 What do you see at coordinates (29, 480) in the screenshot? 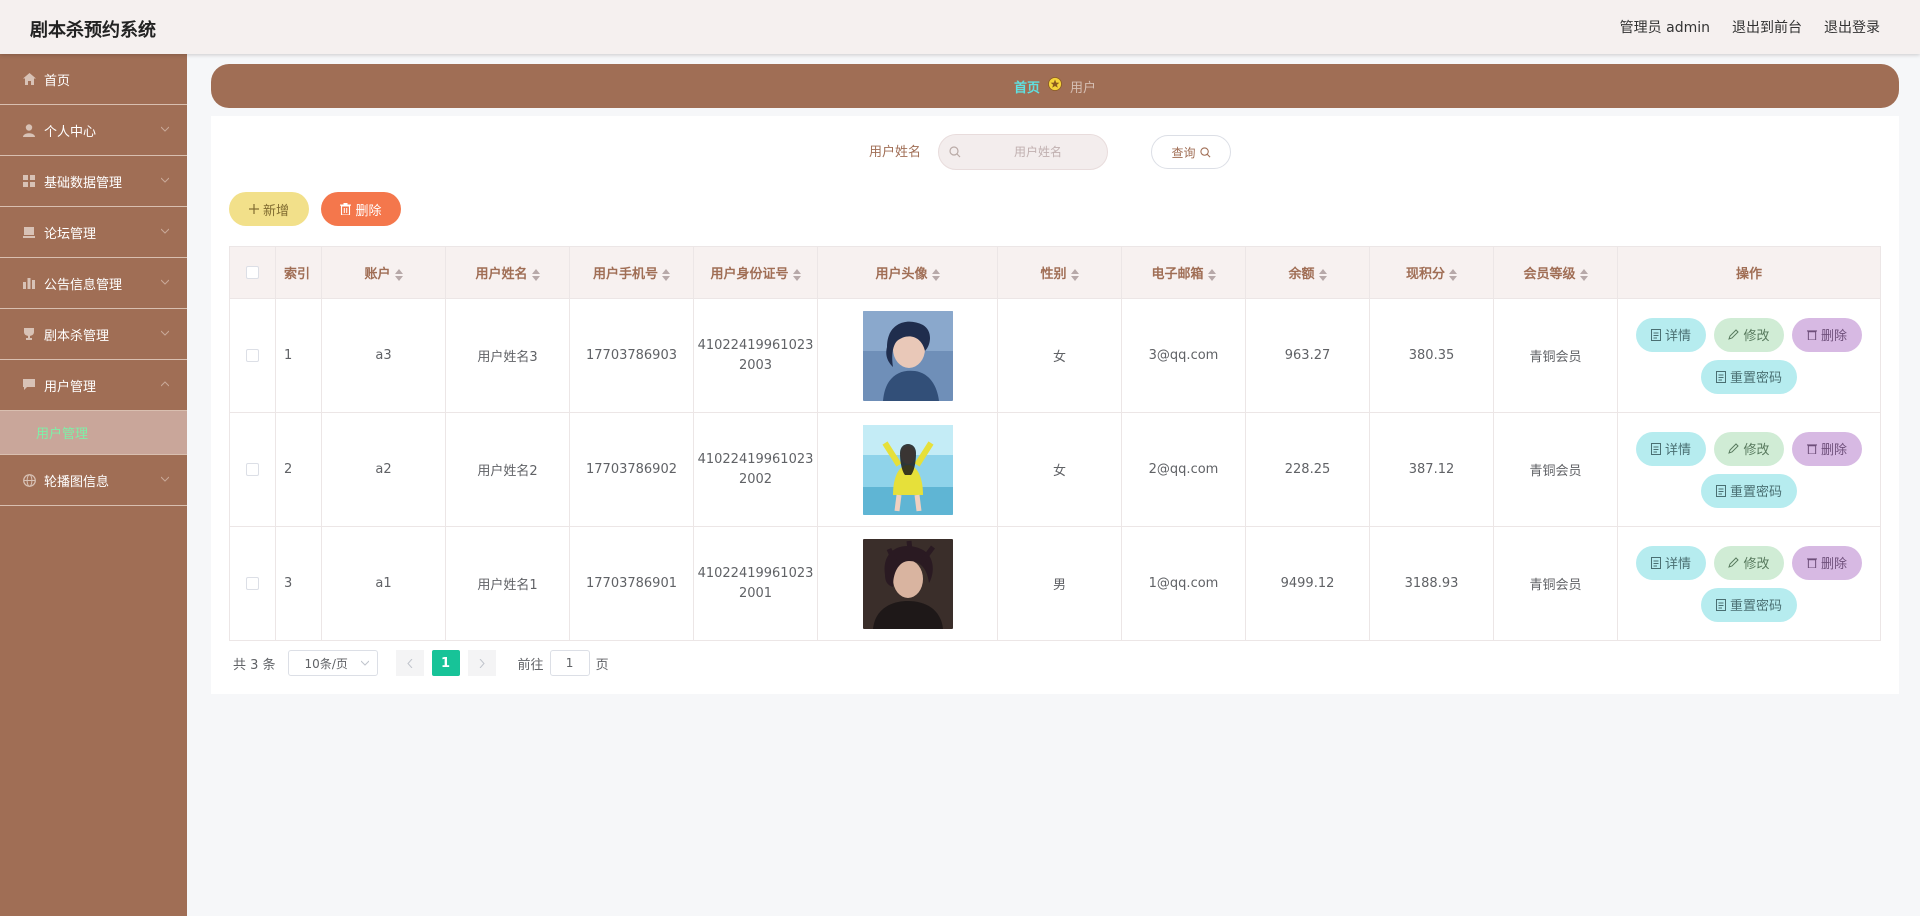
I see `globe-icon` at bounding box center [29, 480].